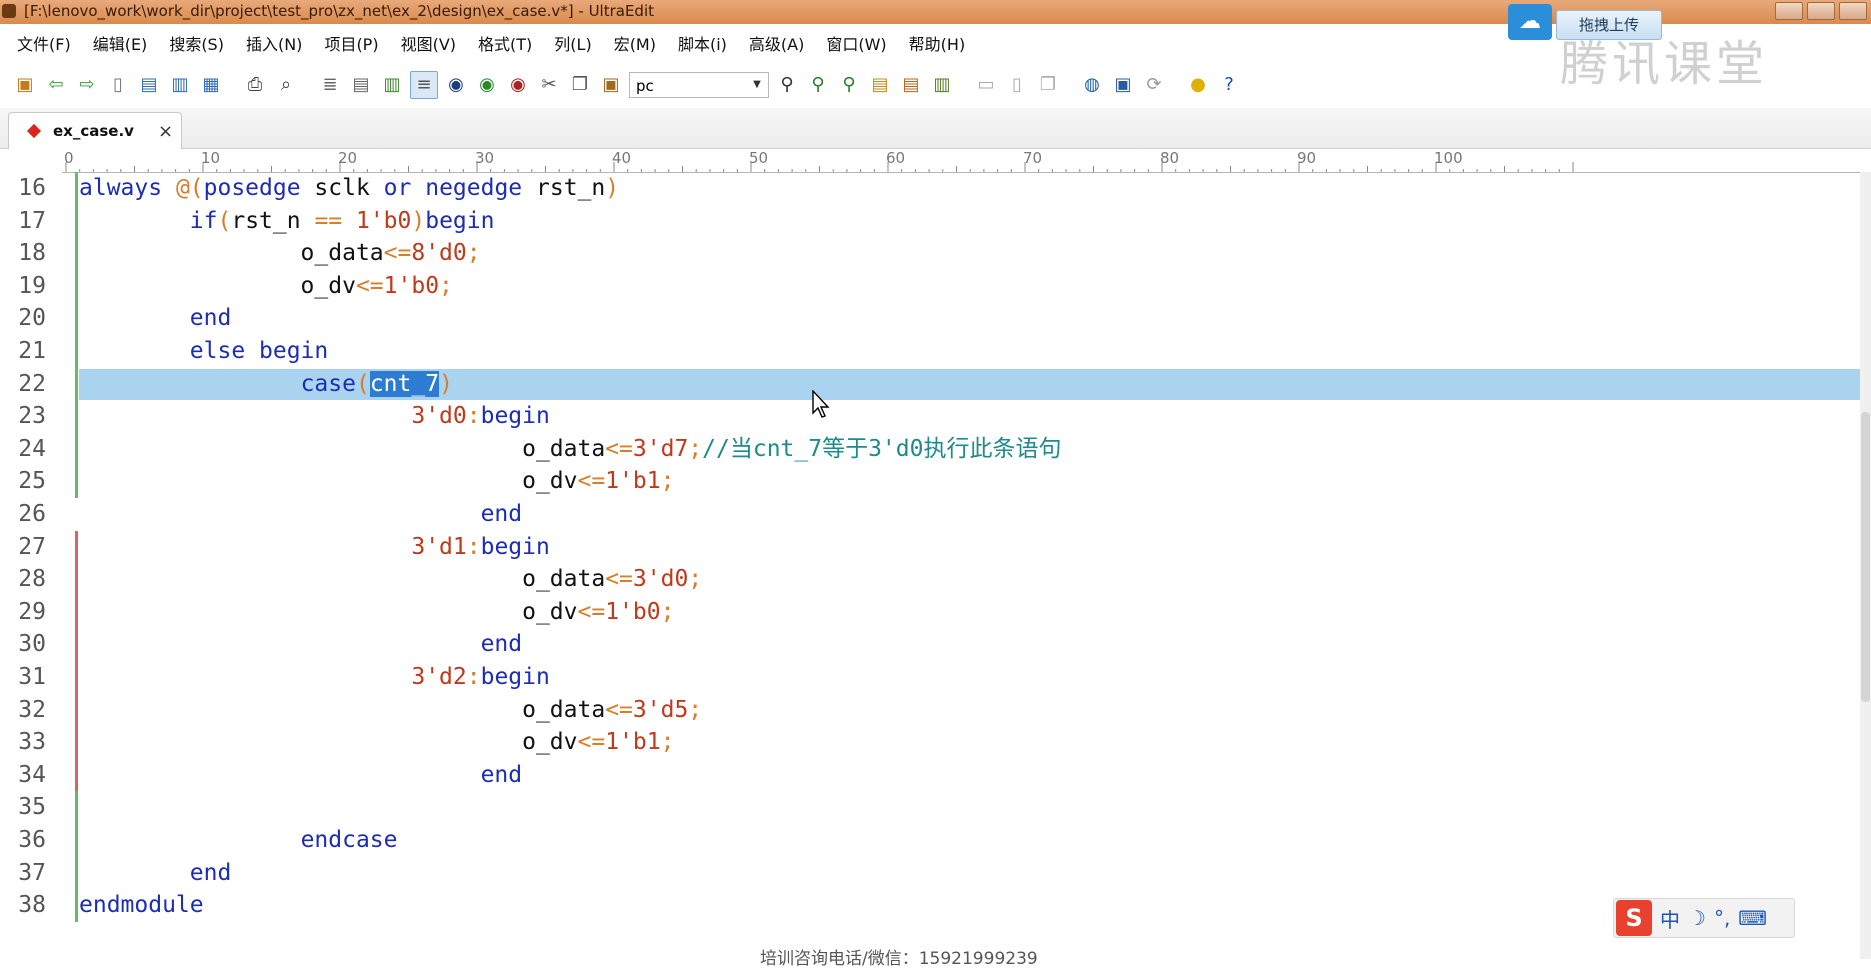 Image resolution: width=1871 pixels, height=969 pixels. What do you see at coordinates (1752, 918) in the screenshot?
I see `keyboard-icon: ⌨` at bounding box center [1752, 918].